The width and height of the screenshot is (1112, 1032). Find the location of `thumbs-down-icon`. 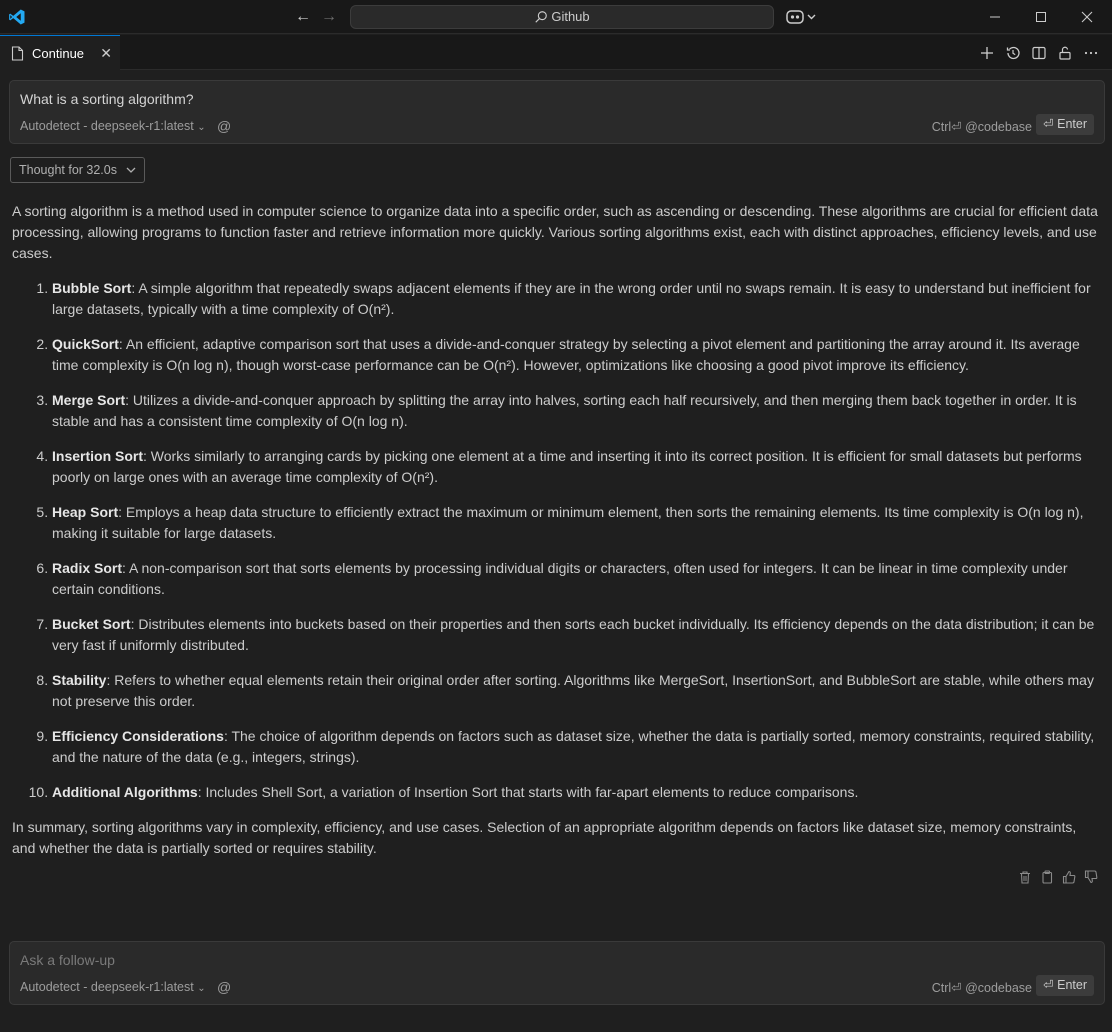

thumbs-down-icon is located at coordinates (1091, 877).